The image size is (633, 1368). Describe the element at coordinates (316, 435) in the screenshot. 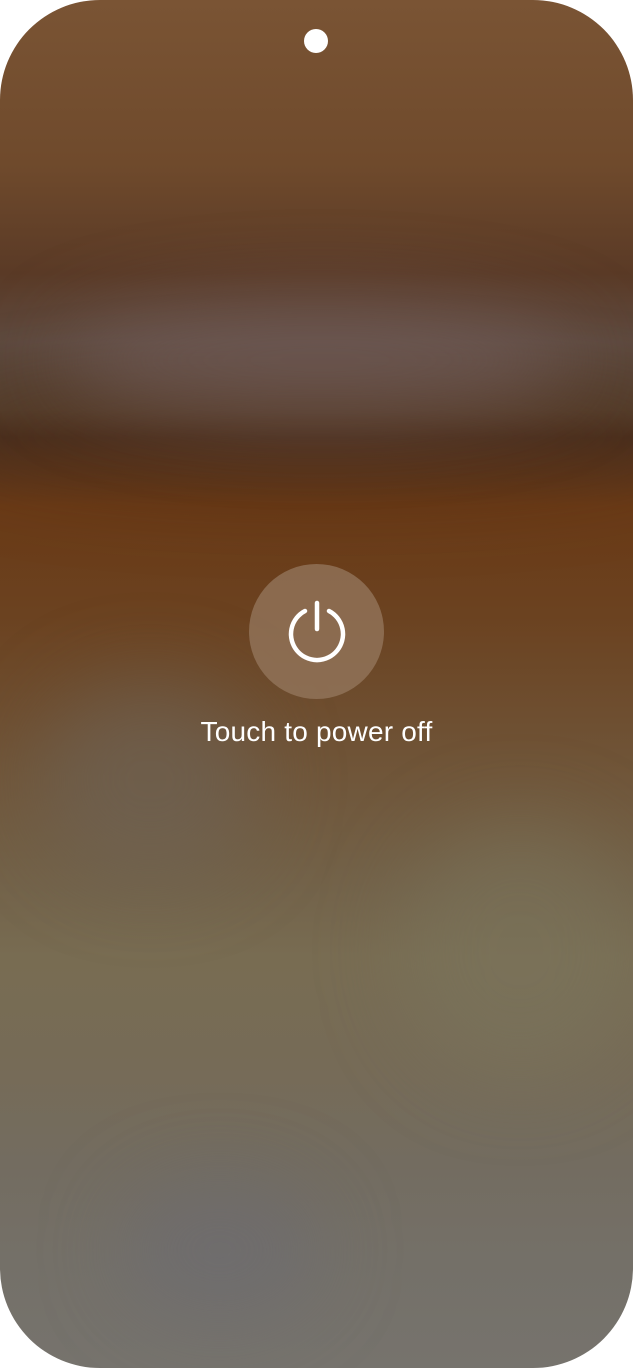

I see `blurred-wallpaper-band` at that location.